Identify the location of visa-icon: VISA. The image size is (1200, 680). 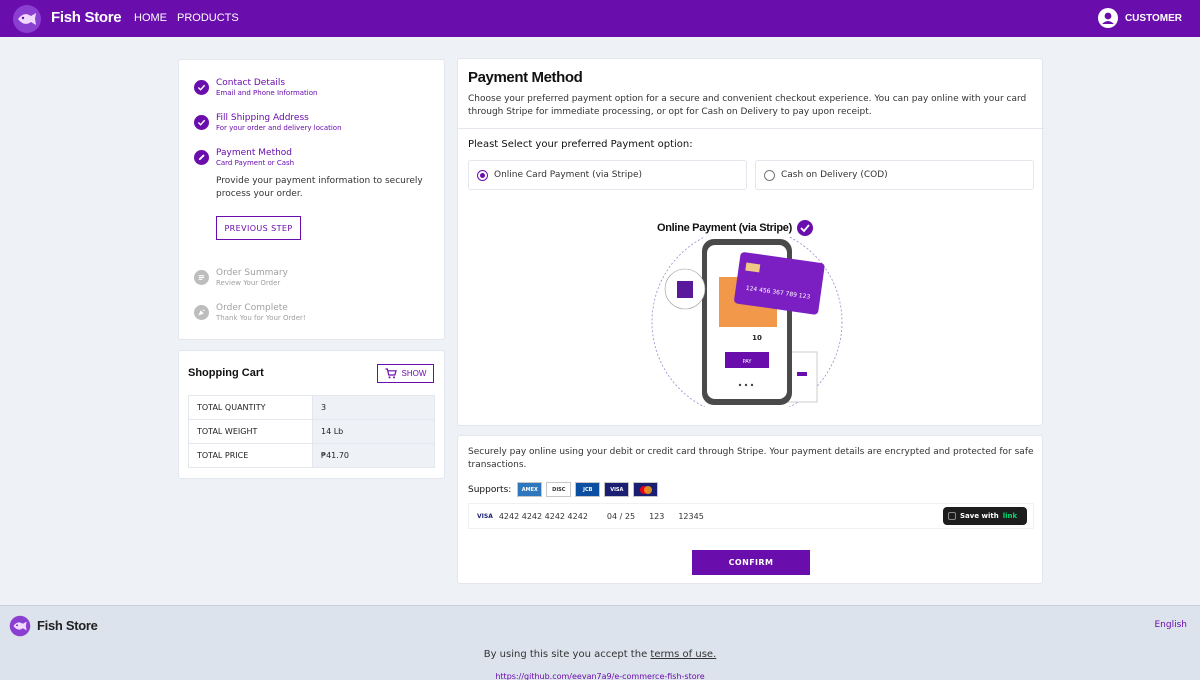
(617, 489).